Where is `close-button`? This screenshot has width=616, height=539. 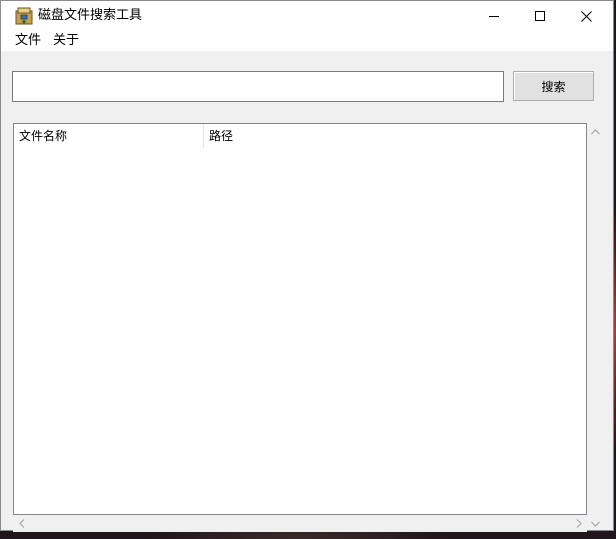
close-button is located at coordinates (586, 16).